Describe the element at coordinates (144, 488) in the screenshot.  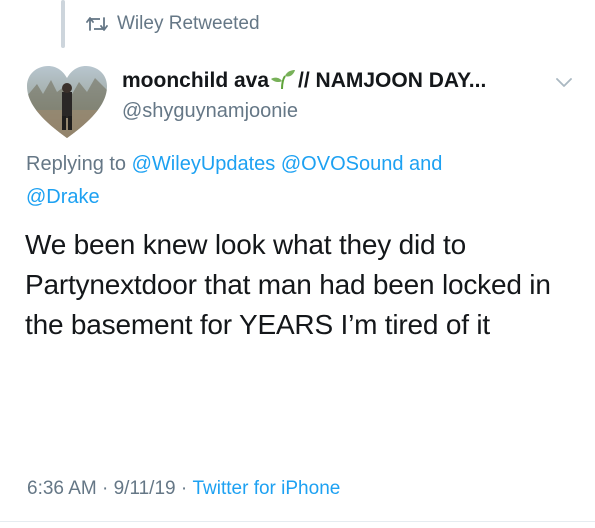
I see `tweet-date: 9/11/19` at that location.